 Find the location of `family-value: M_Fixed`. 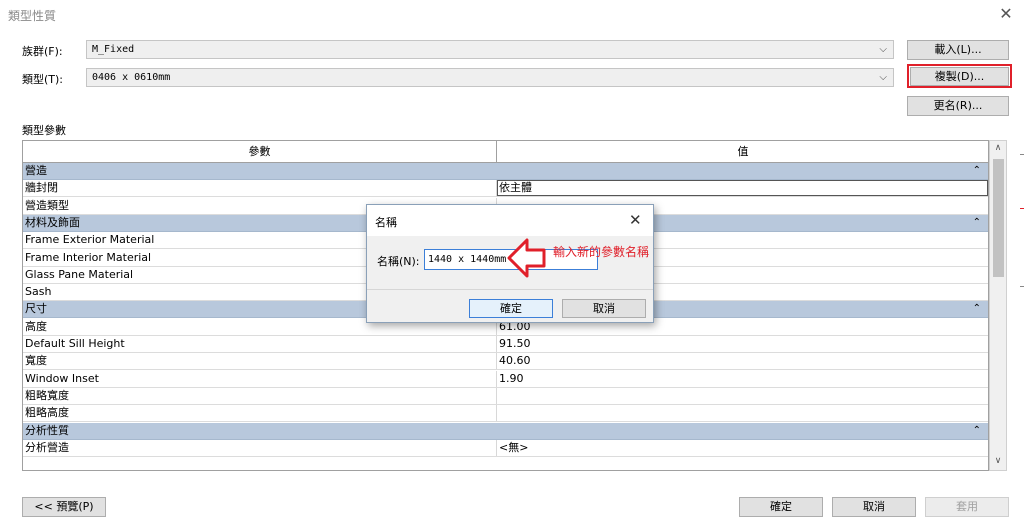

family-value: M_Fixed is located at coordinates (113, 49).